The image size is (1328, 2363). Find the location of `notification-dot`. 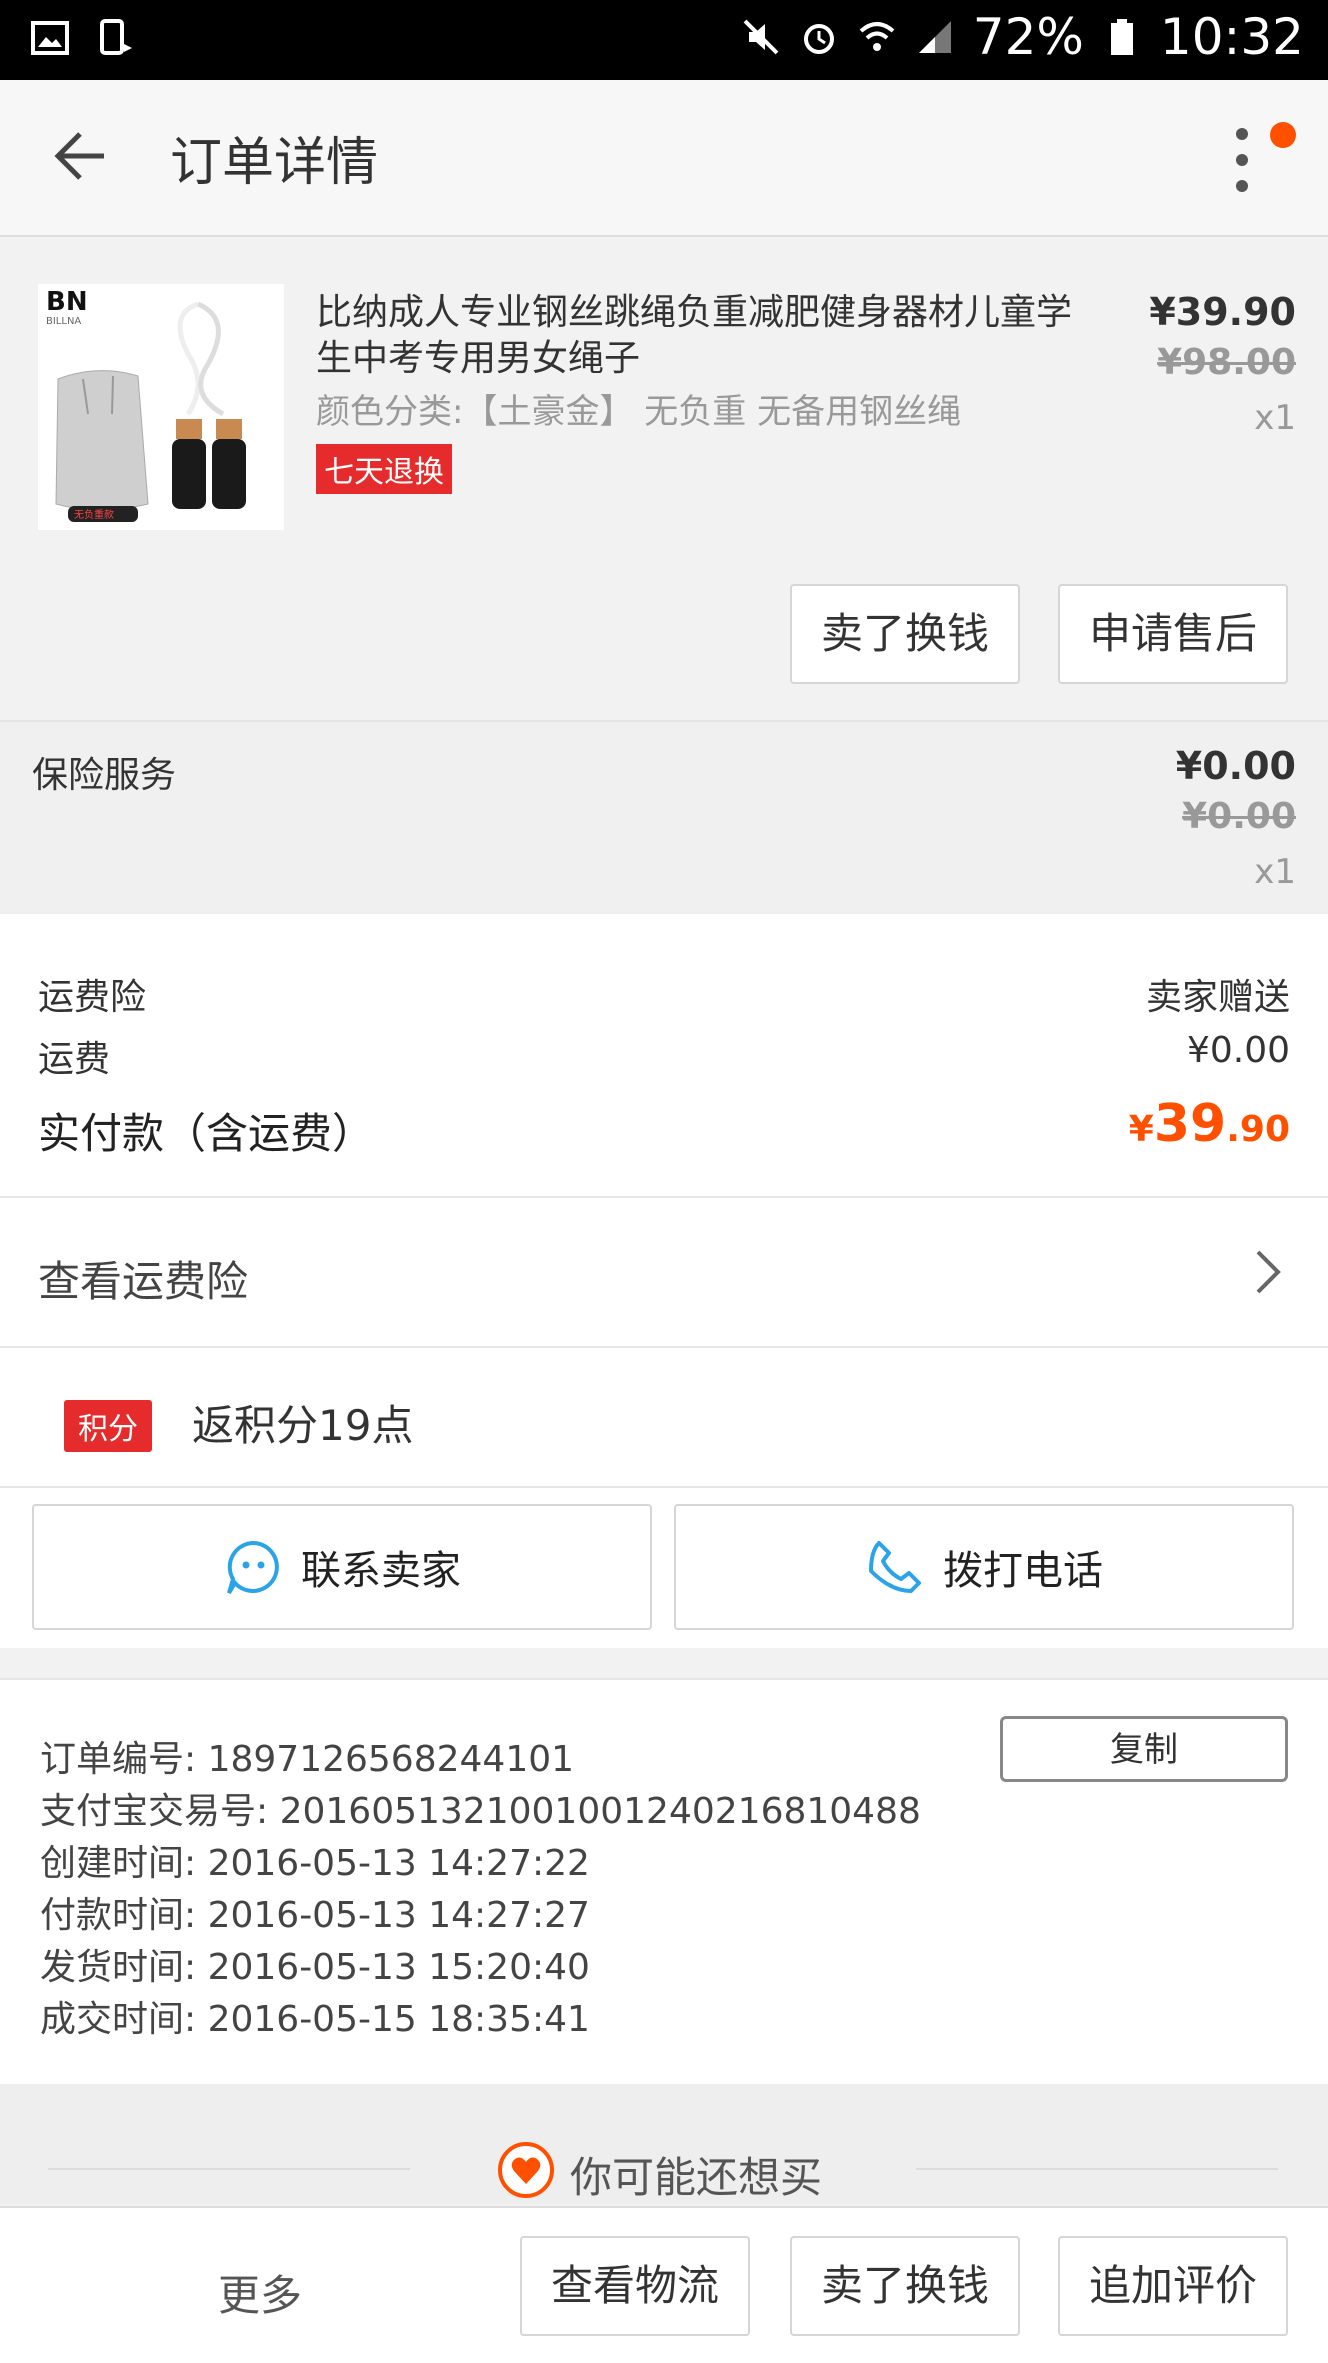

notification-dot is located at coordinates (1283, 135).